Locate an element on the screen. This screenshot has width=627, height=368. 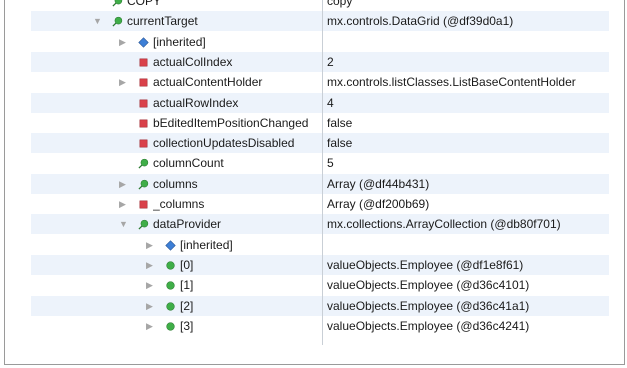
variable-name: [3] is located at coordinates (187, 325).